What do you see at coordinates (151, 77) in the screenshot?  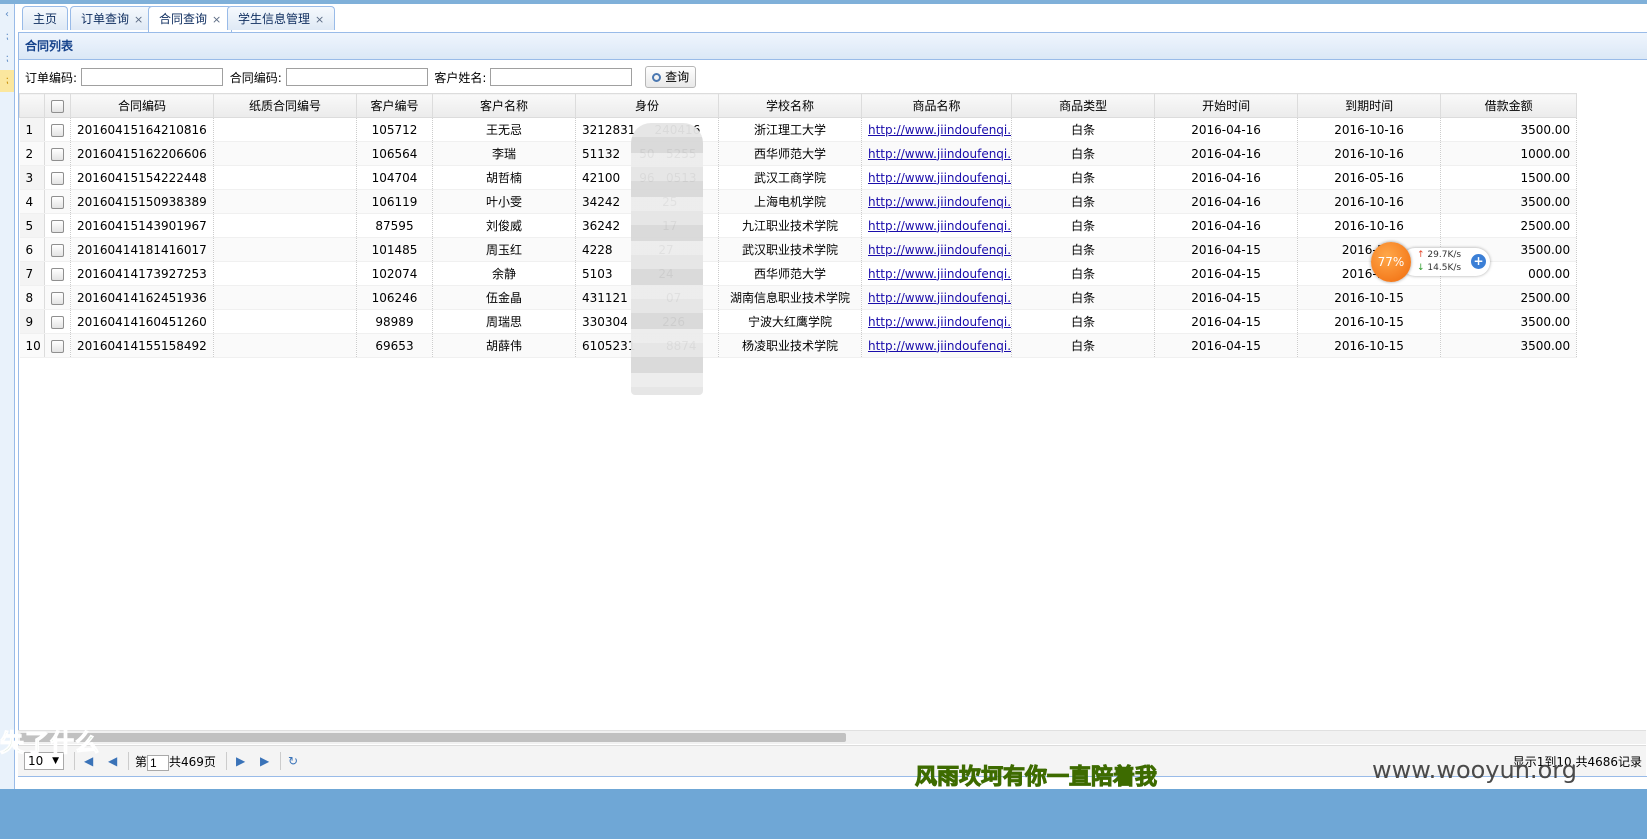 I see `order-code-input` at bounding box center [151, 77].